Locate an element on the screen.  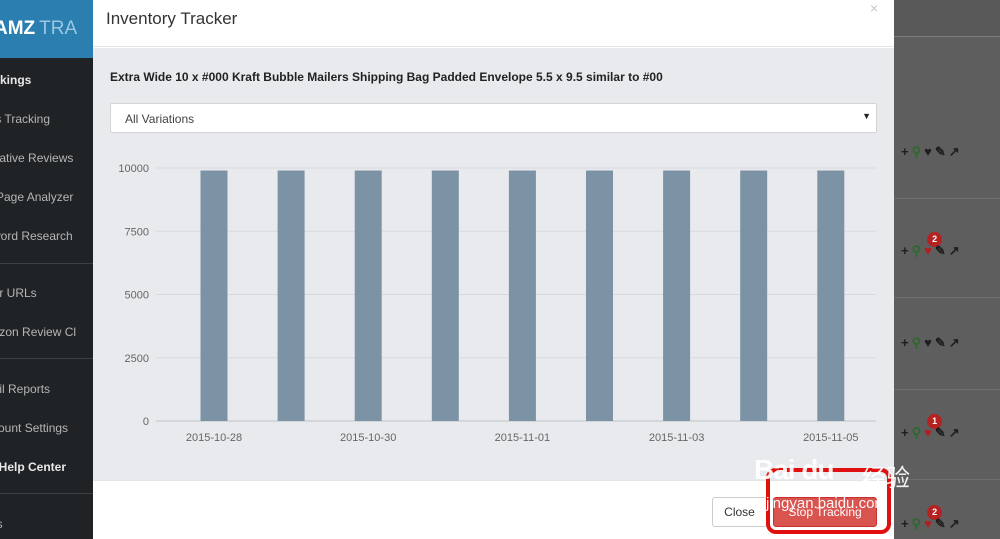
close-icon: × is located at coordinates (874, 8).